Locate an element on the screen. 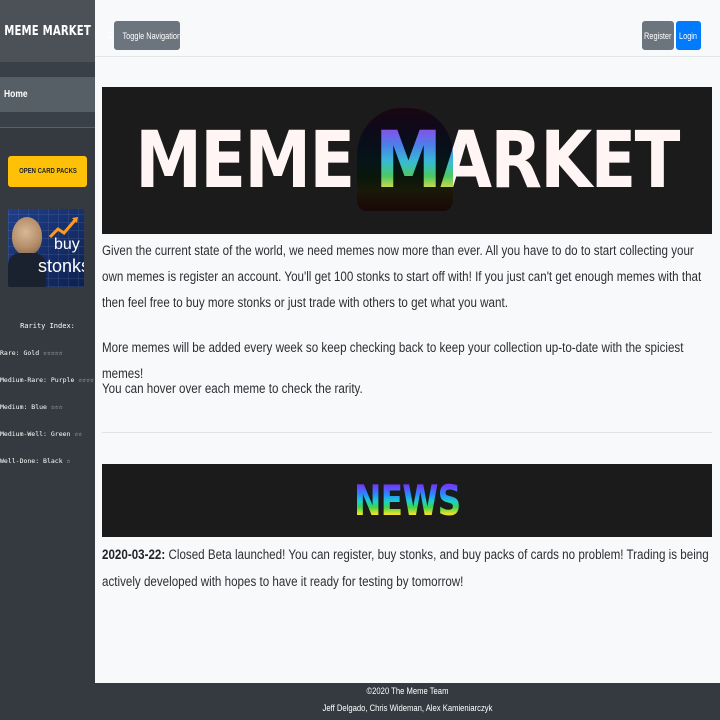 The image size is (720, 720). sidebar-divider is located at coordinates (47, 127).